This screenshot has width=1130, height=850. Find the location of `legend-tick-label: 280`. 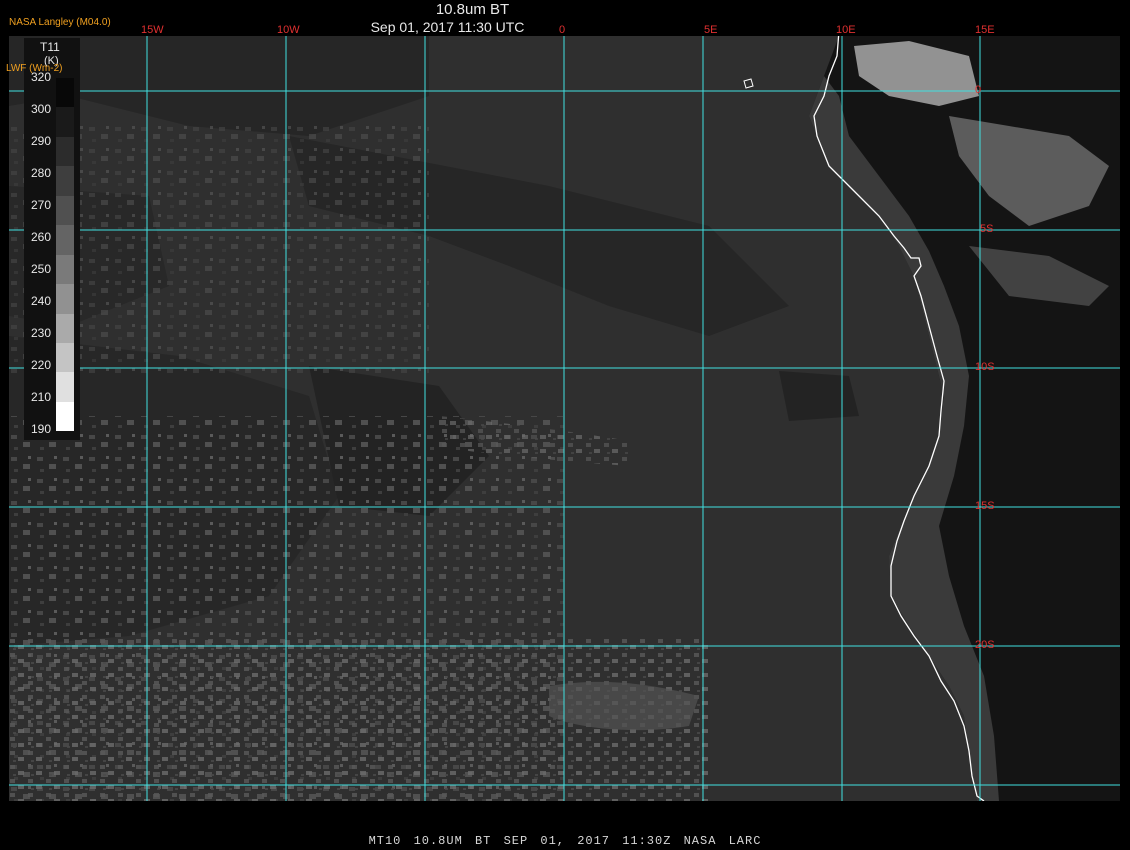

legend-tick-label: 280 is located at coordinates (40, 173).